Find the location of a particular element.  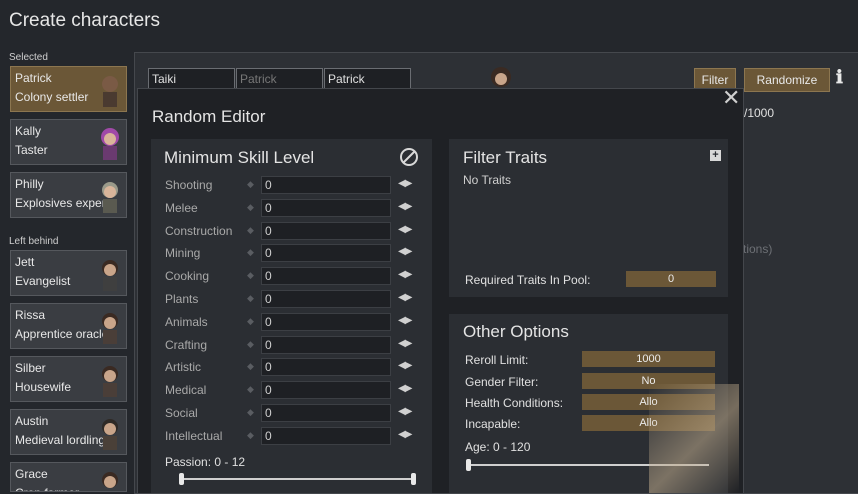

character-card-philly: Philly Explosives expert is located at coordinates (68, 195).